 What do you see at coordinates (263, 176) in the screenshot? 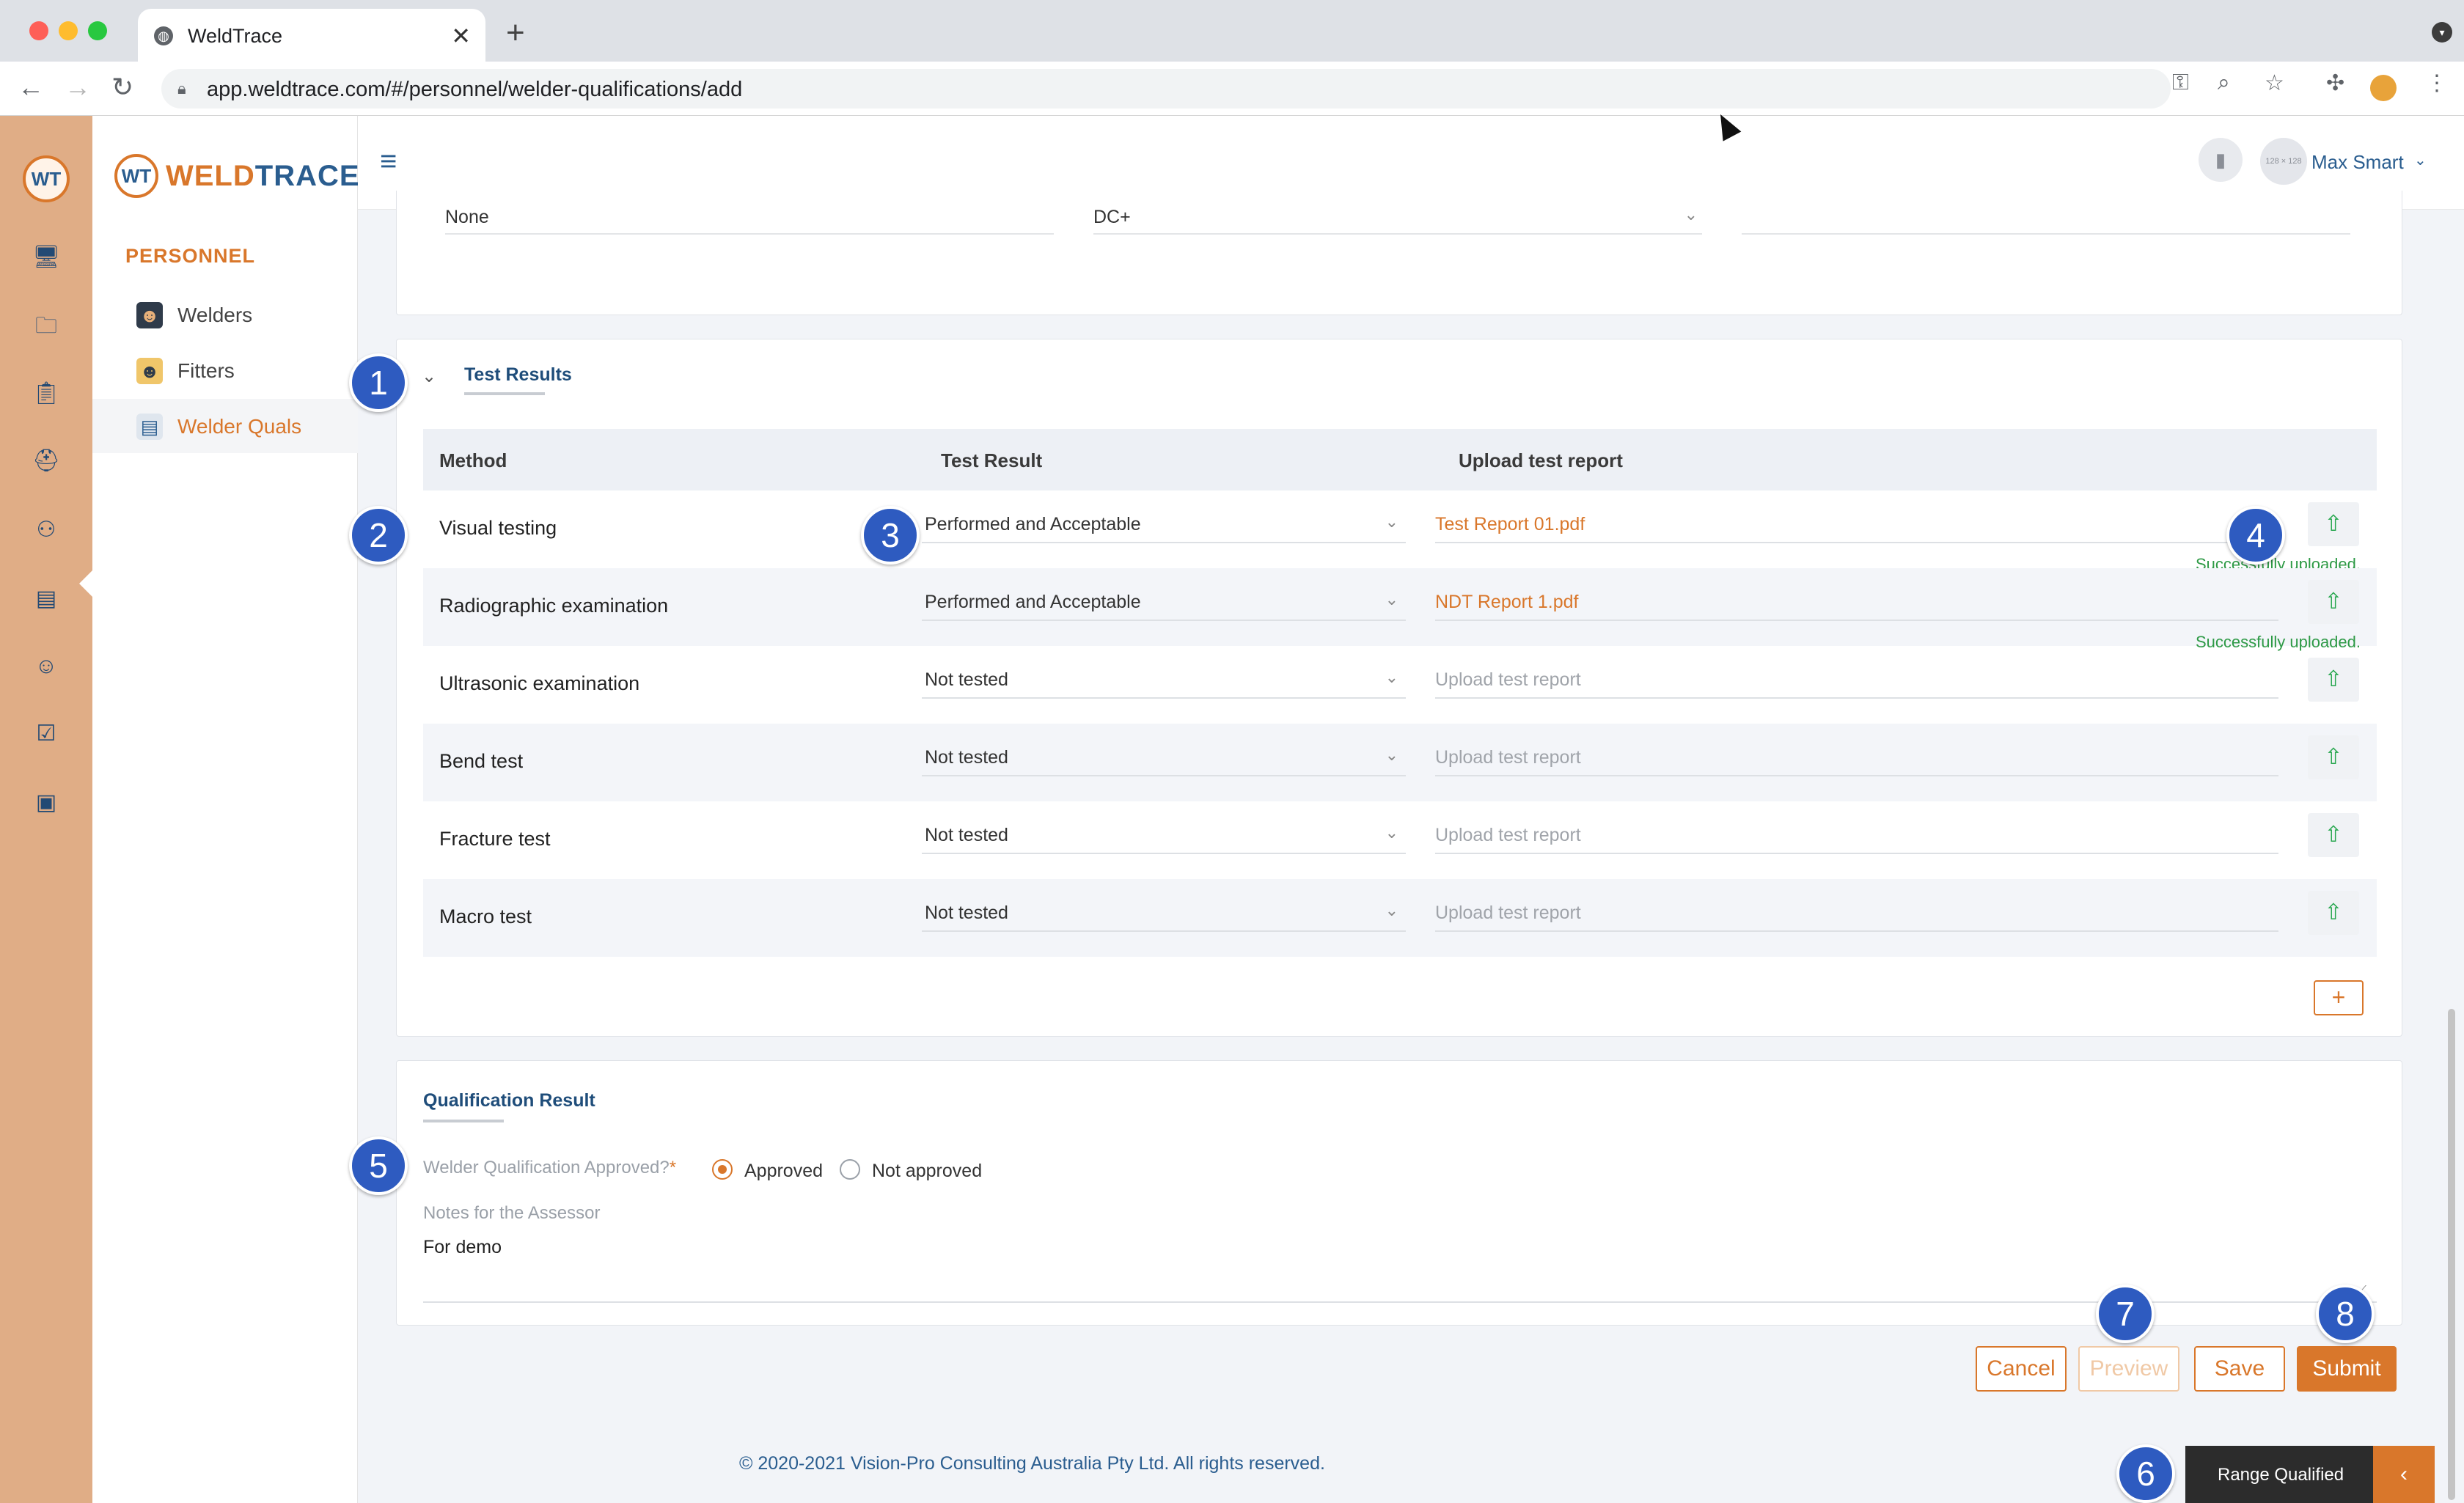
I see `brand-wordmark: WELDTRACE` at bounding box center [263, 176].